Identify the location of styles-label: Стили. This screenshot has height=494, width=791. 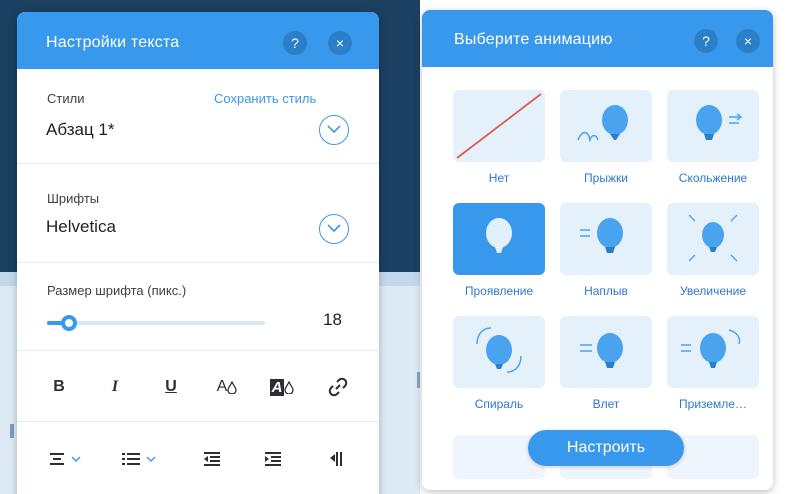
(66, 98).